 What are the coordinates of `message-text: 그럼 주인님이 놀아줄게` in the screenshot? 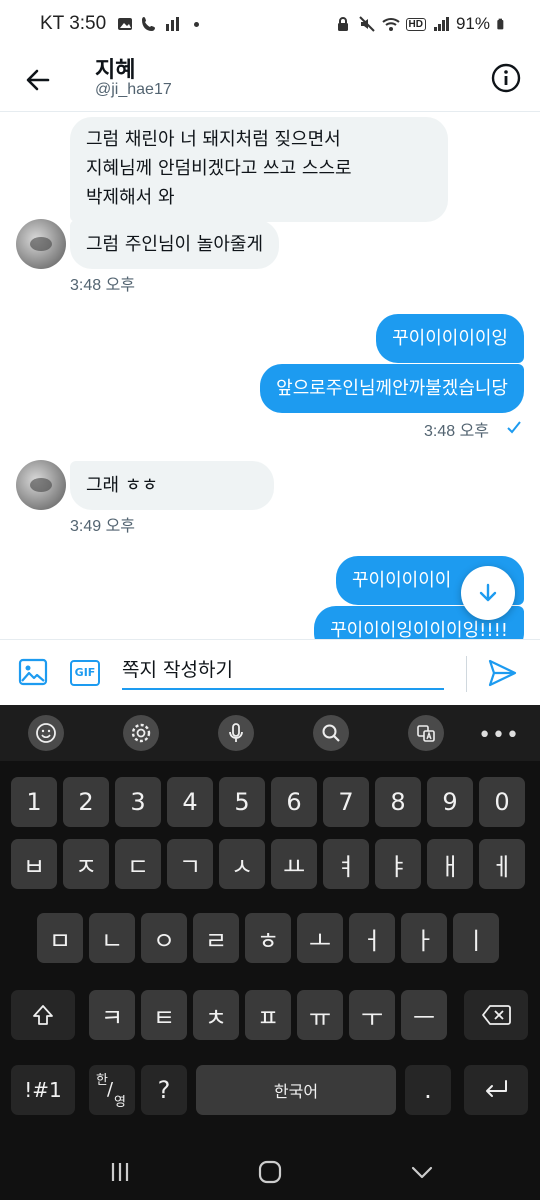 It's located at (175, 244).